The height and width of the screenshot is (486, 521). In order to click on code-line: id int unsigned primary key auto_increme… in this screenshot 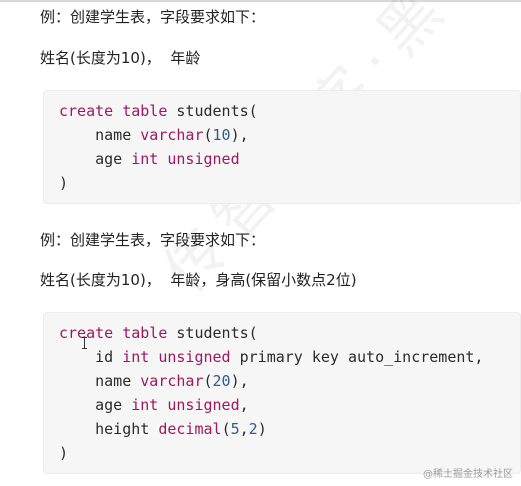, I will do `click(271, 357)`.